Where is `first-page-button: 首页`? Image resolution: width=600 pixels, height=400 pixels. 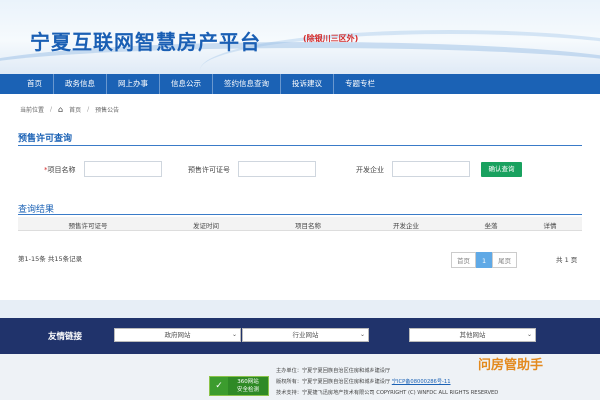
first-page-button: 首页 is located at coordinates (463, 260).